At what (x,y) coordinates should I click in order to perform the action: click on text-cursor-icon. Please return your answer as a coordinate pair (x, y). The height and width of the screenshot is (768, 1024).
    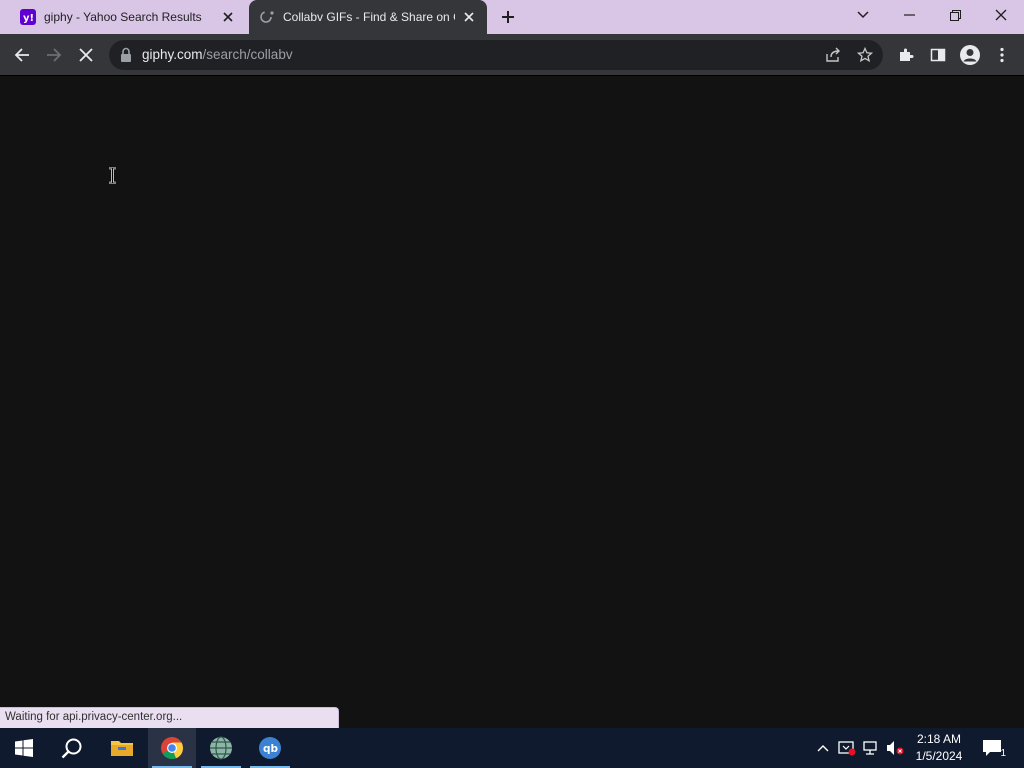
    Looking at the image, I should click on (112, 175).